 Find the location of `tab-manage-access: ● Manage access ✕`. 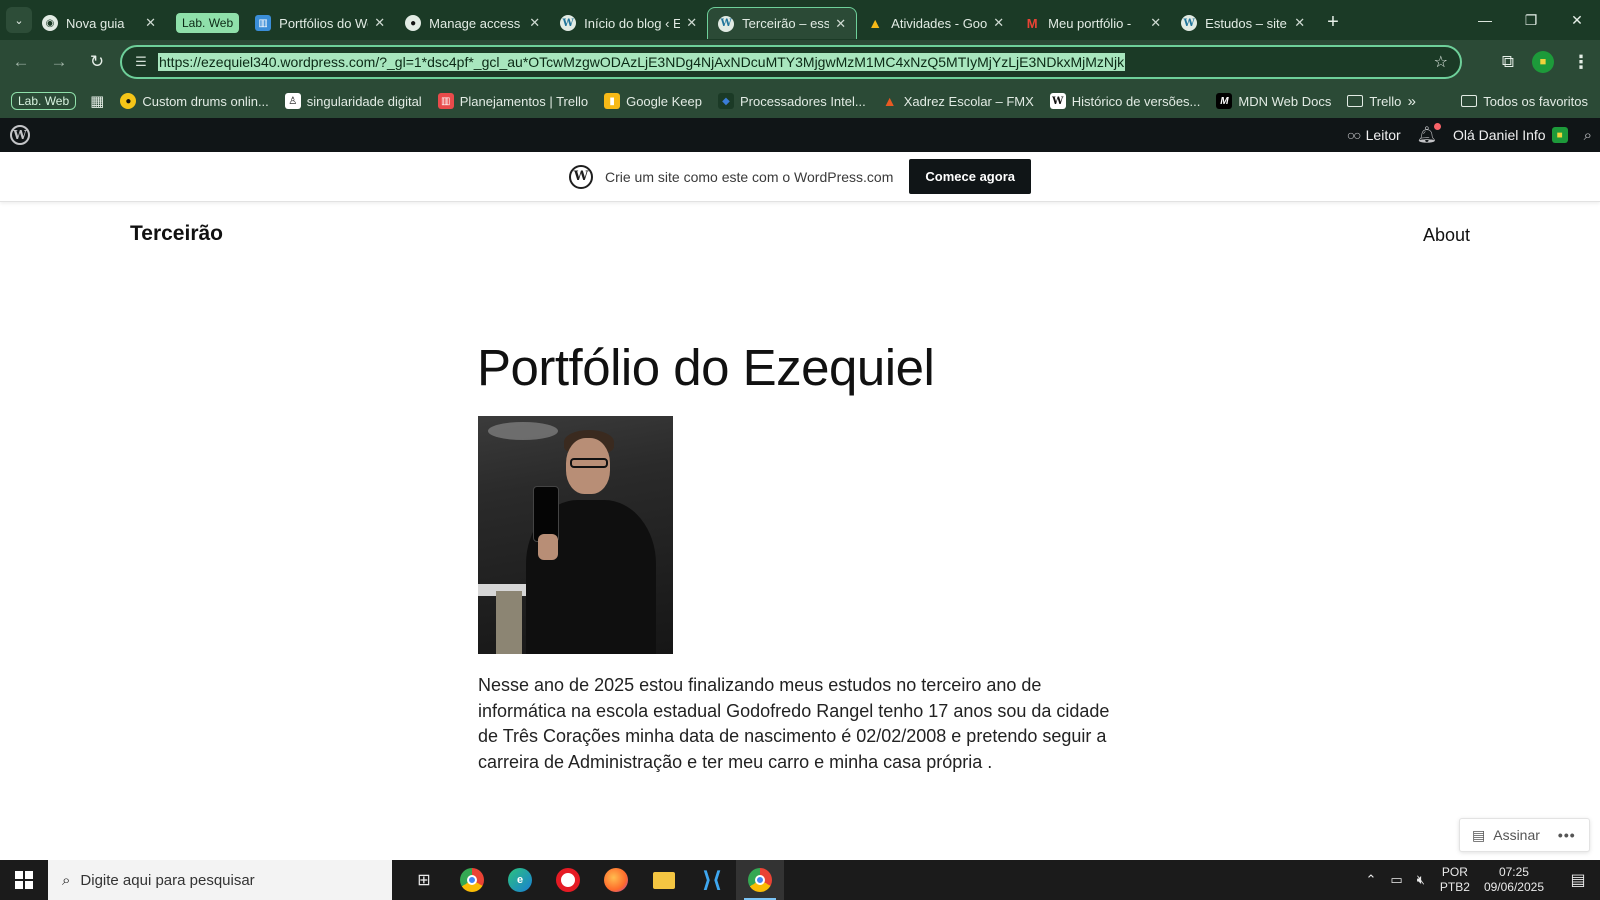

tab-manage-access: ● Manage access ✕ is located at coordinates (472, 23).